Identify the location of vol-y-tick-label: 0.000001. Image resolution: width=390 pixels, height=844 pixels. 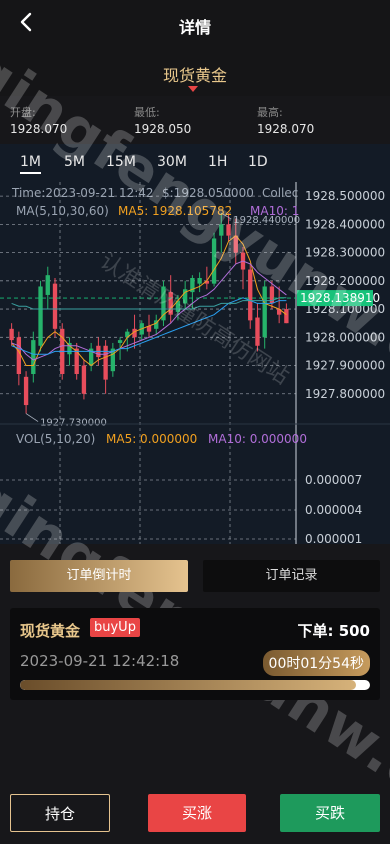
(333, 538).